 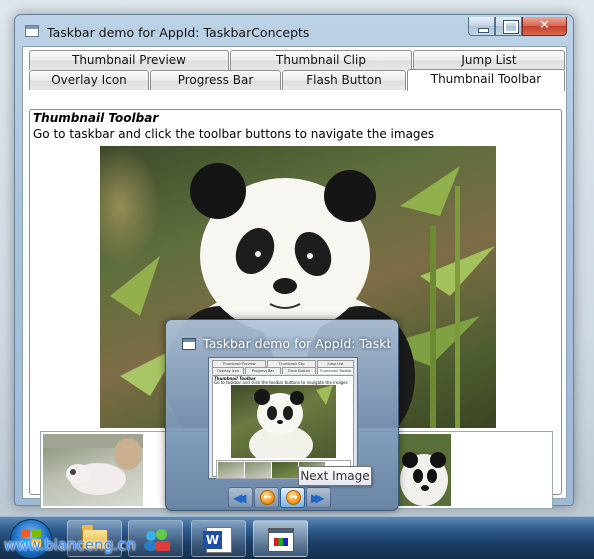 I want to click on preview-app-icon, so click(x=189, y=344).